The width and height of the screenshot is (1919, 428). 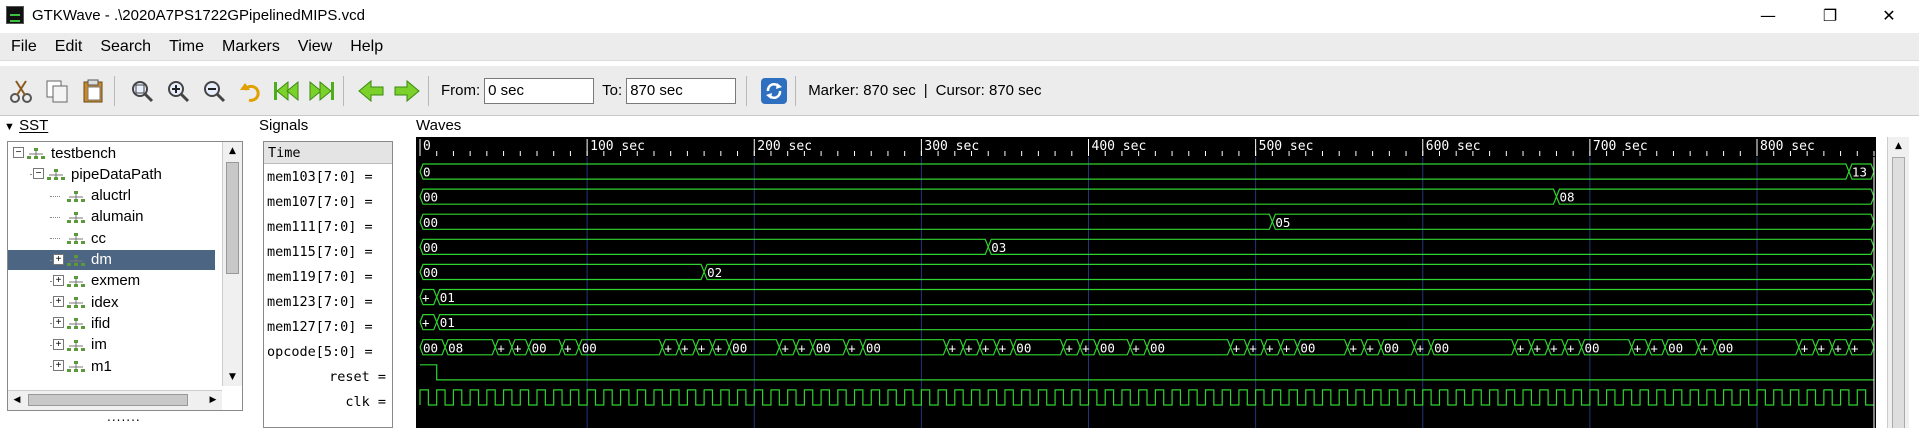 I want to click on tree-item-label: im, so click(x=99, y=345).